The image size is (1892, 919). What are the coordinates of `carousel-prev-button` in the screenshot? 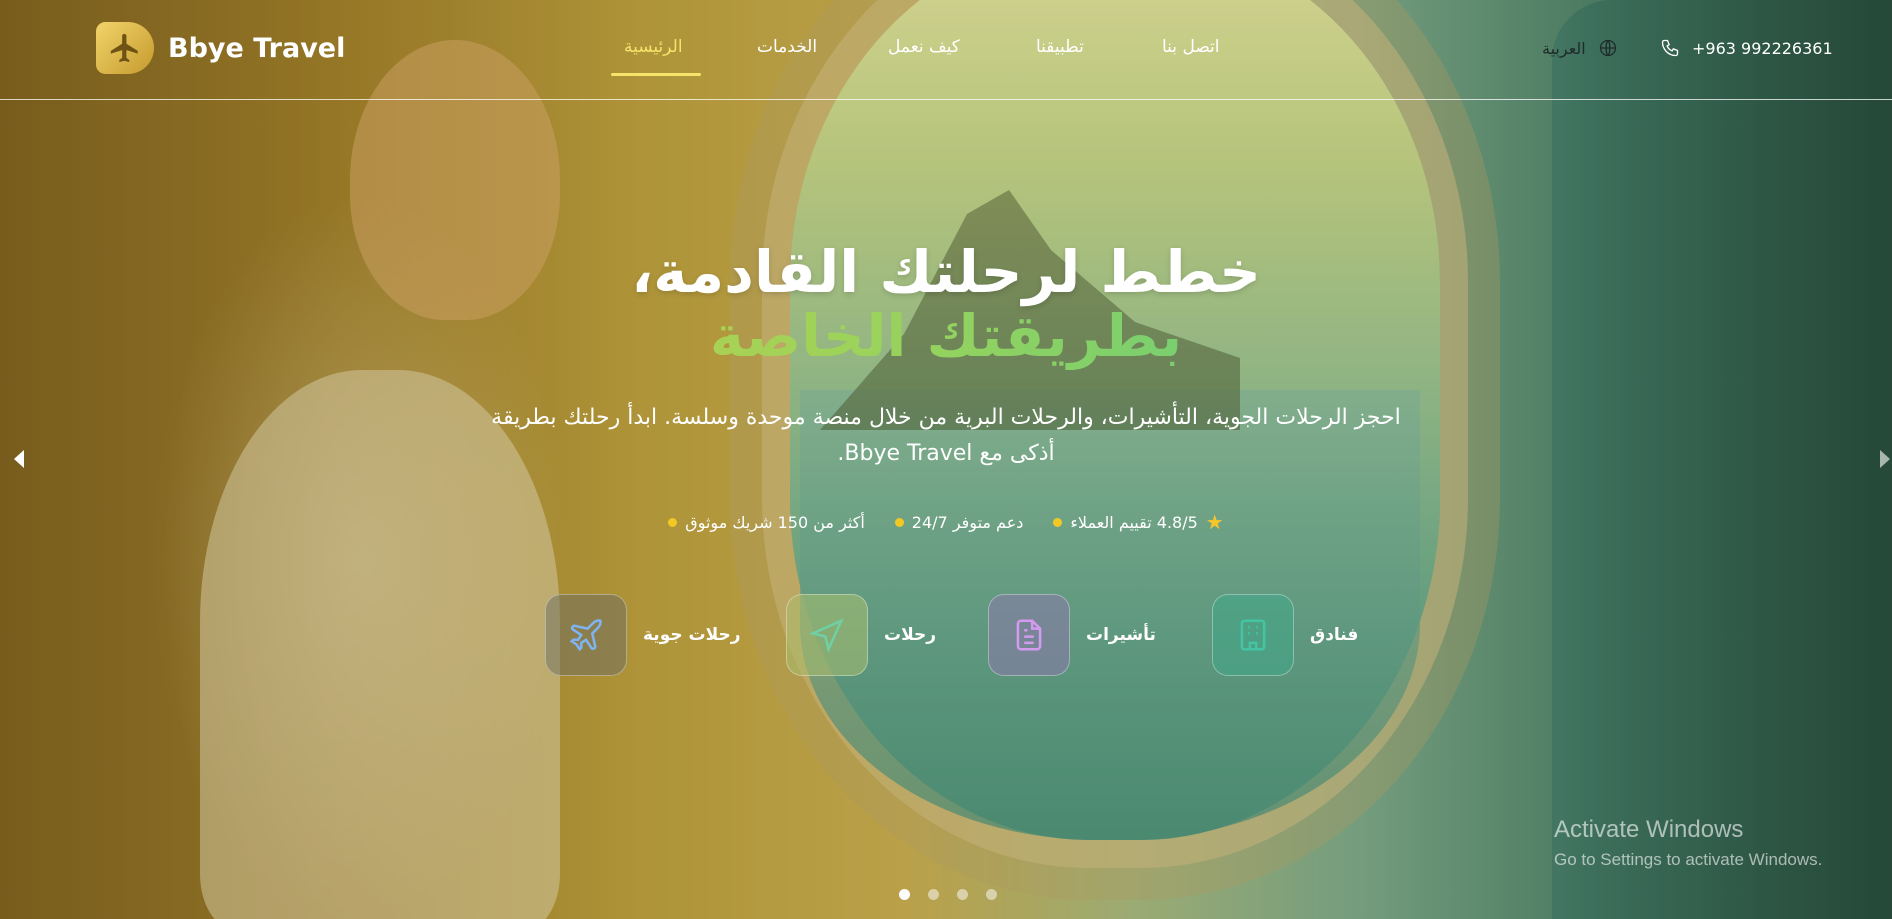 It's located at (19, 459).